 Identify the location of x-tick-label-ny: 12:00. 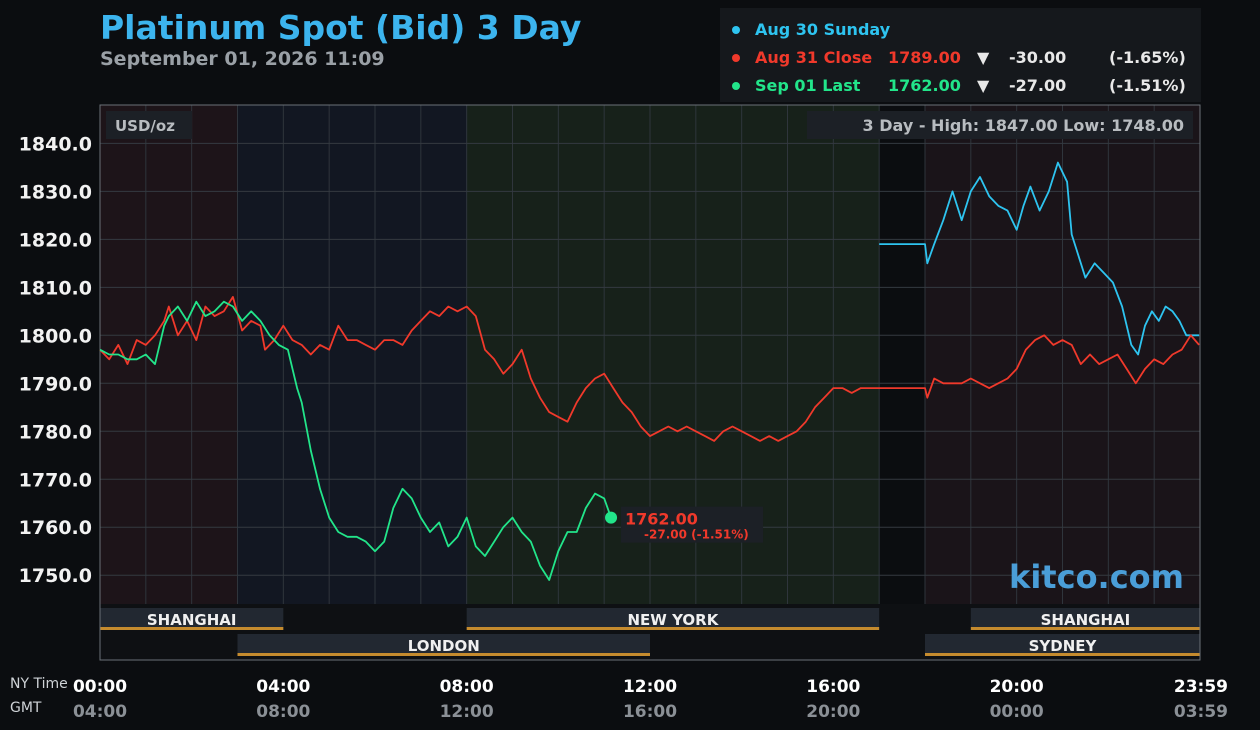
(650, 687).